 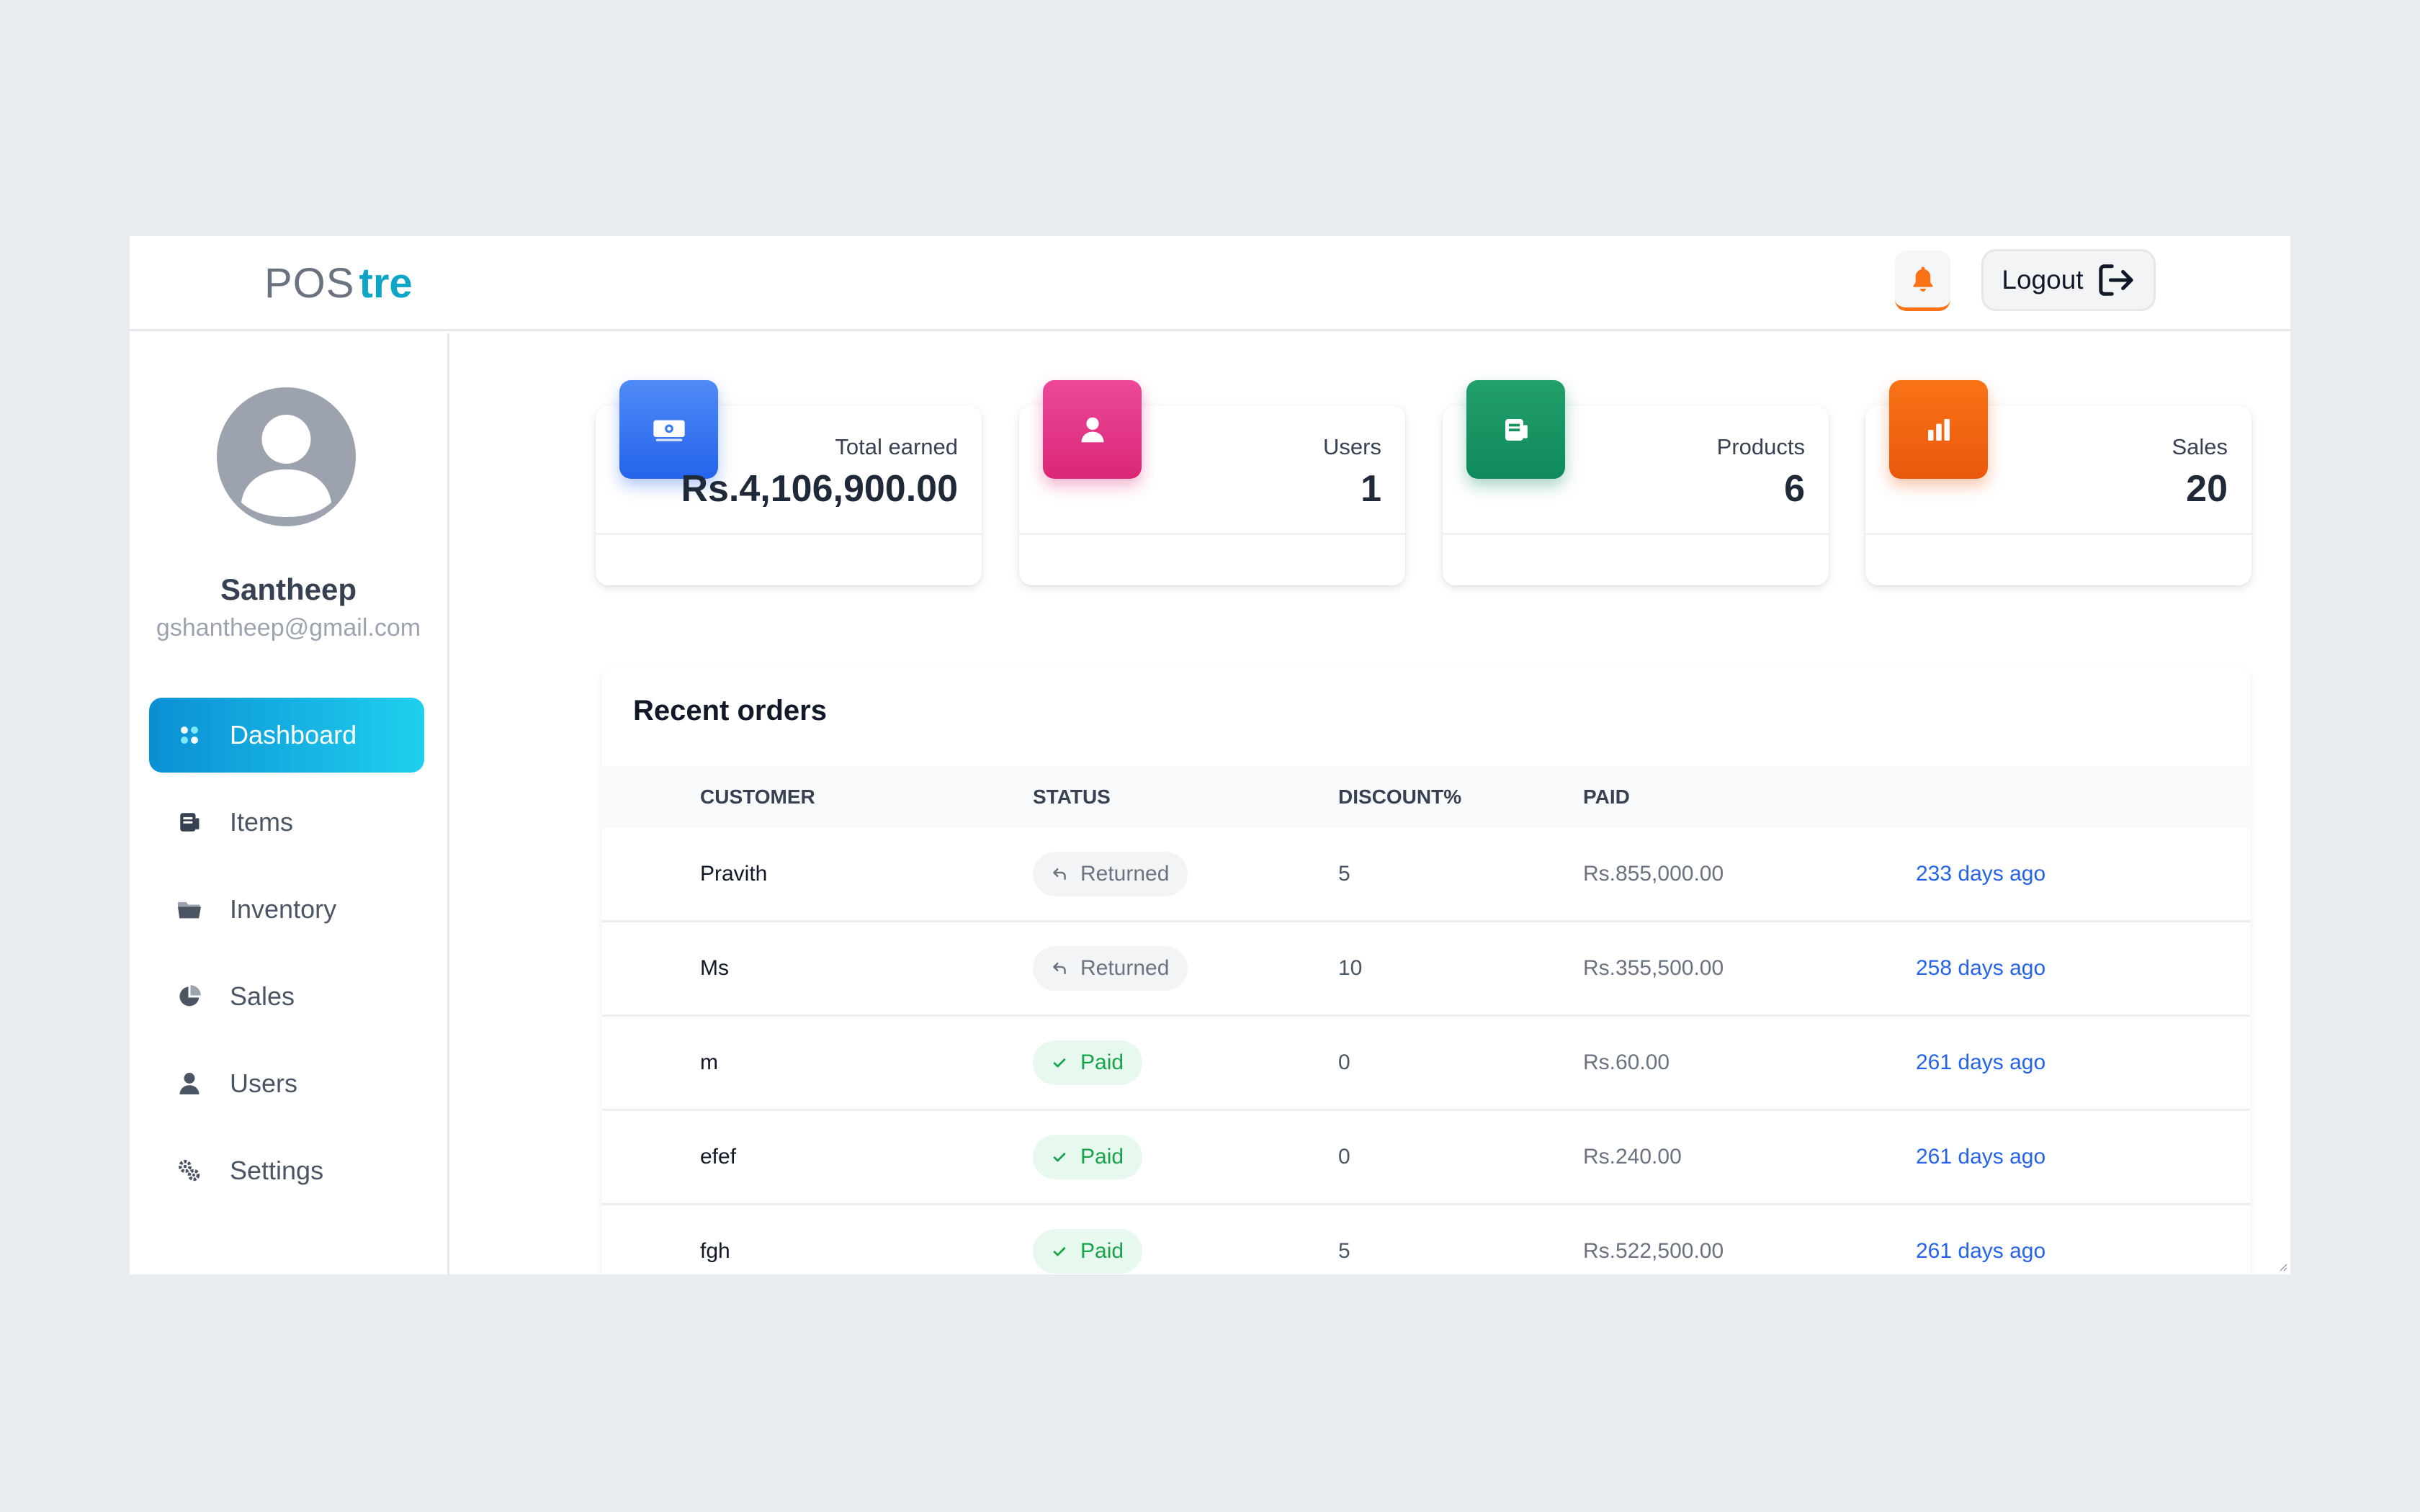 I want to click on discount-cell: 10, so click(x=1350, y=968).